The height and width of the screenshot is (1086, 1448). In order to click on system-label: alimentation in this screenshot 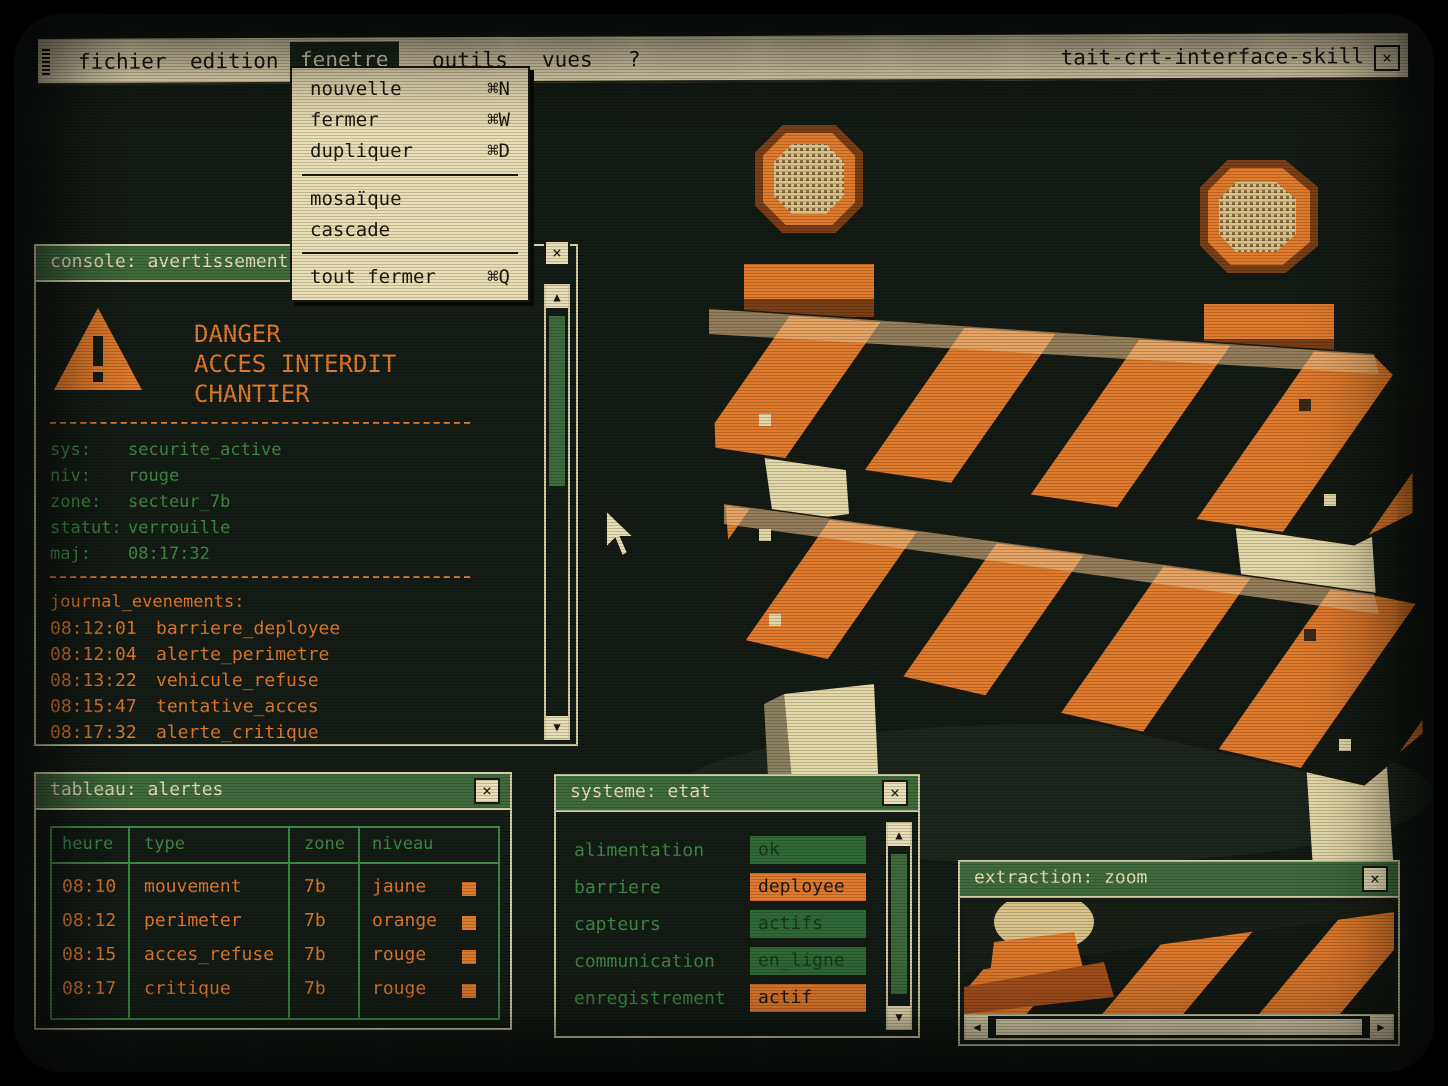, I will do `click(639, 850)`.